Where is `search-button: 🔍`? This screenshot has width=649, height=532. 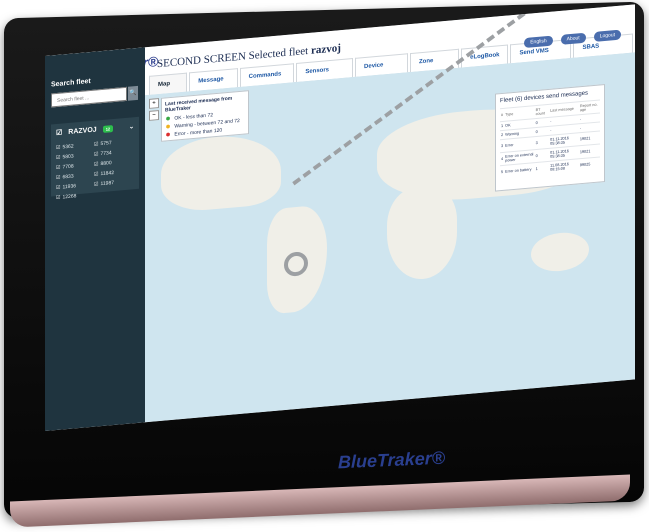 search-button: 🔍 is located at coordinates (133, 93).